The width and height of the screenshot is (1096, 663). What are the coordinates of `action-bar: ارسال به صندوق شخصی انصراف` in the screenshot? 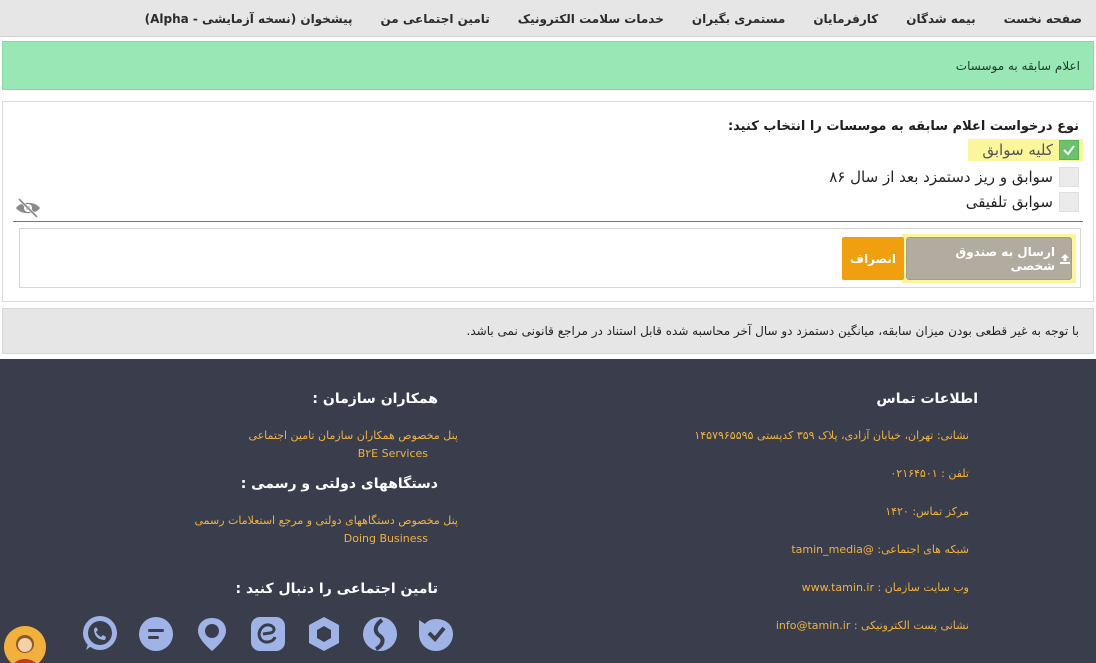 It's located at (550, 258).